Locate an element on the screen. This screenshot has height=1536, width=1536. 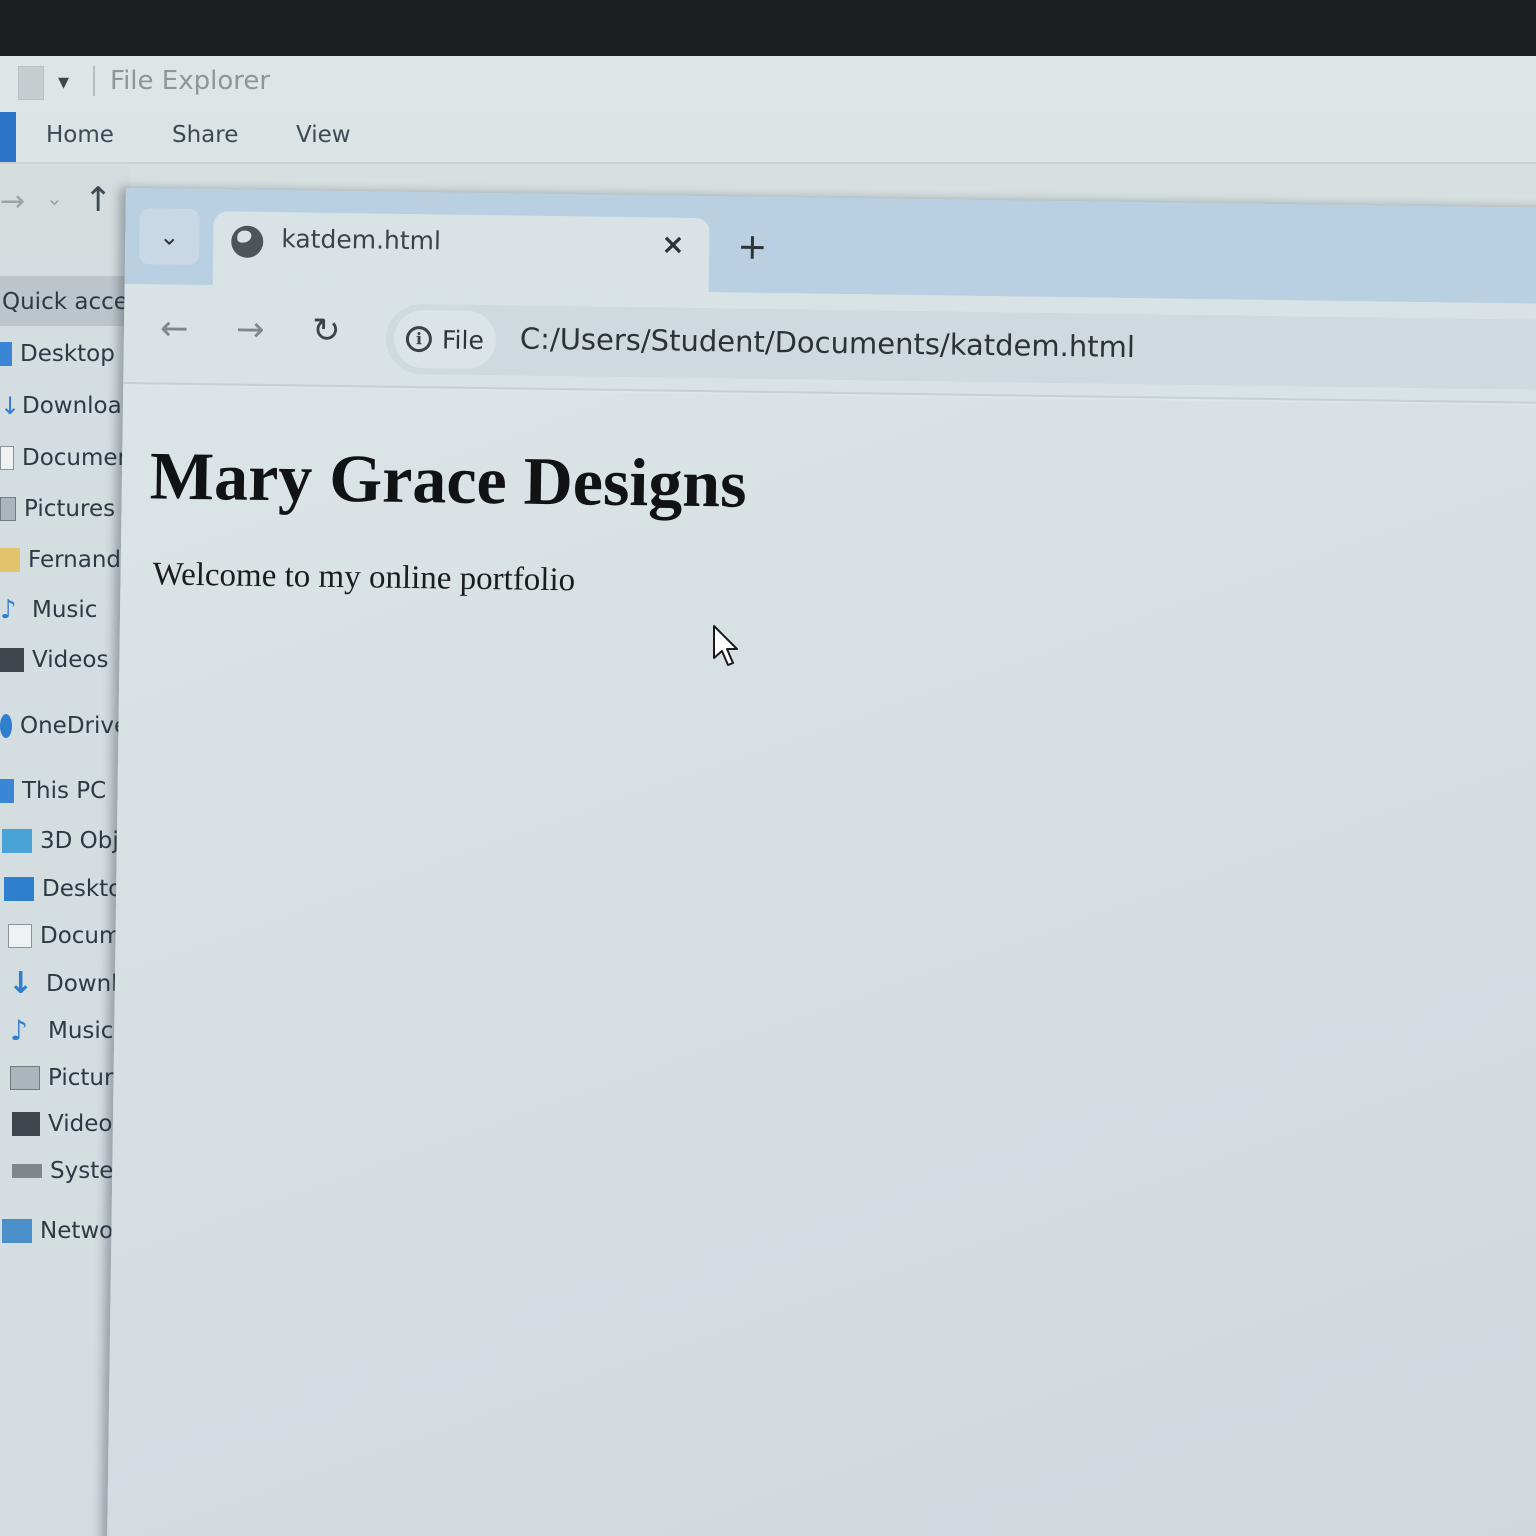
nav-item-desktop: Desktop is located at coordinates (57, 354).